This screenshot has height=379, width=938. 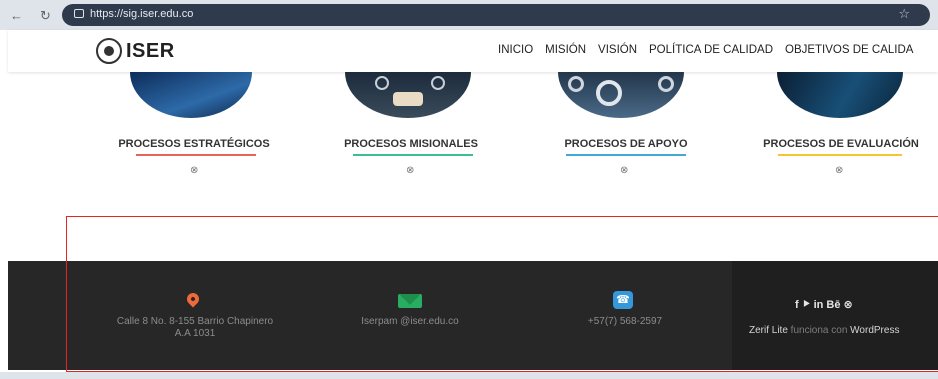 I want to click on reload-icon: ↻, so click(x=45, y=16).